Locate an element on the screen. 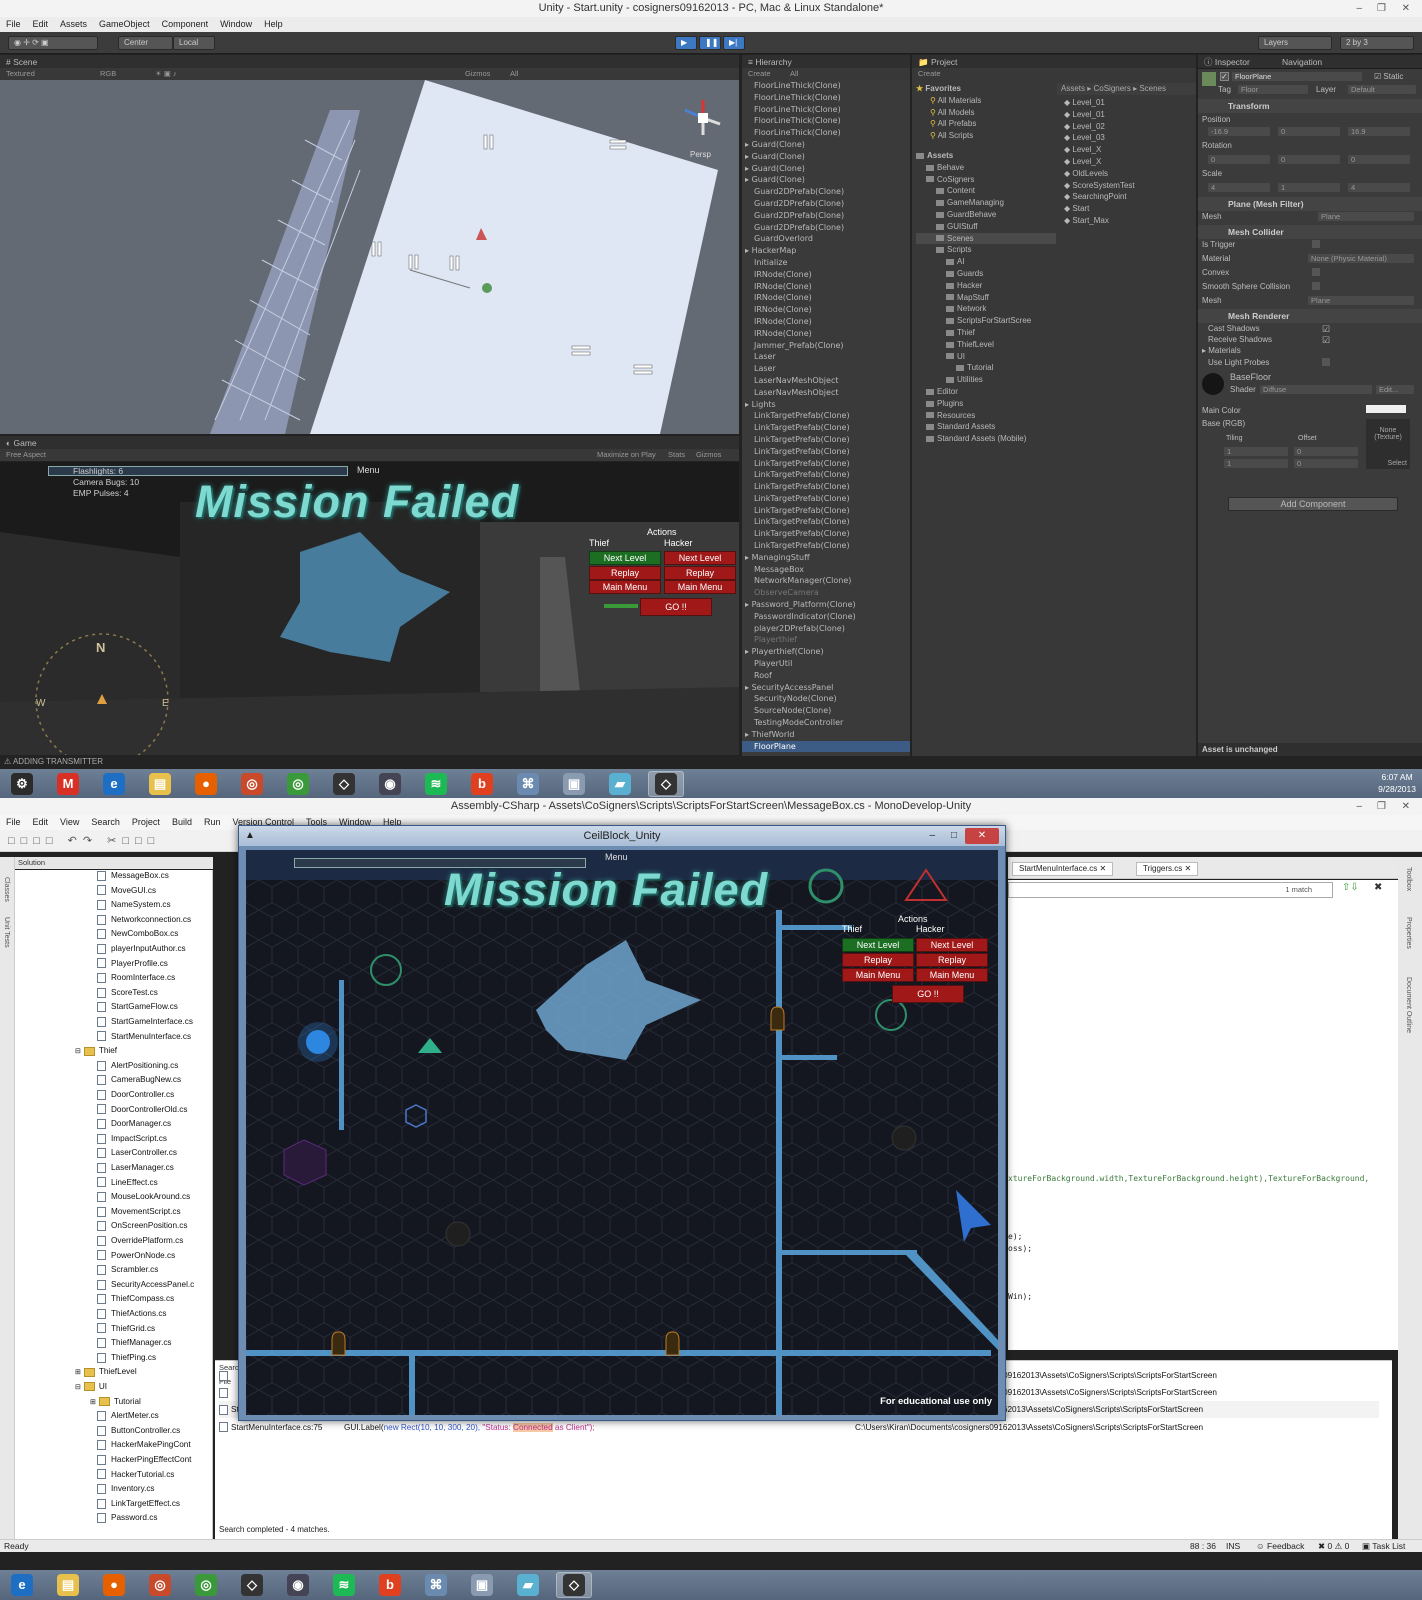  gmail-icon: M is located at coordinates (68, 784).